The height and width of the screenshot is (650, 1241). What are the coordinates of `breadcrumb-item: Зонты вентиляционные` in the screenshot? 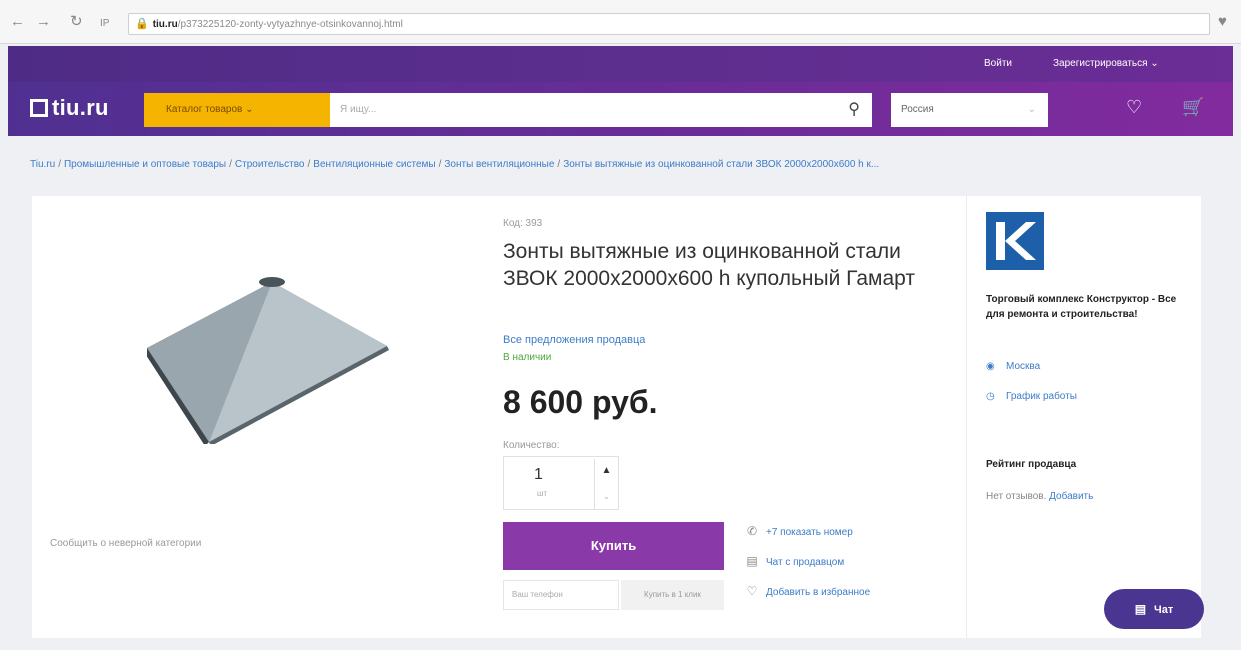 It's located at (499, 164).